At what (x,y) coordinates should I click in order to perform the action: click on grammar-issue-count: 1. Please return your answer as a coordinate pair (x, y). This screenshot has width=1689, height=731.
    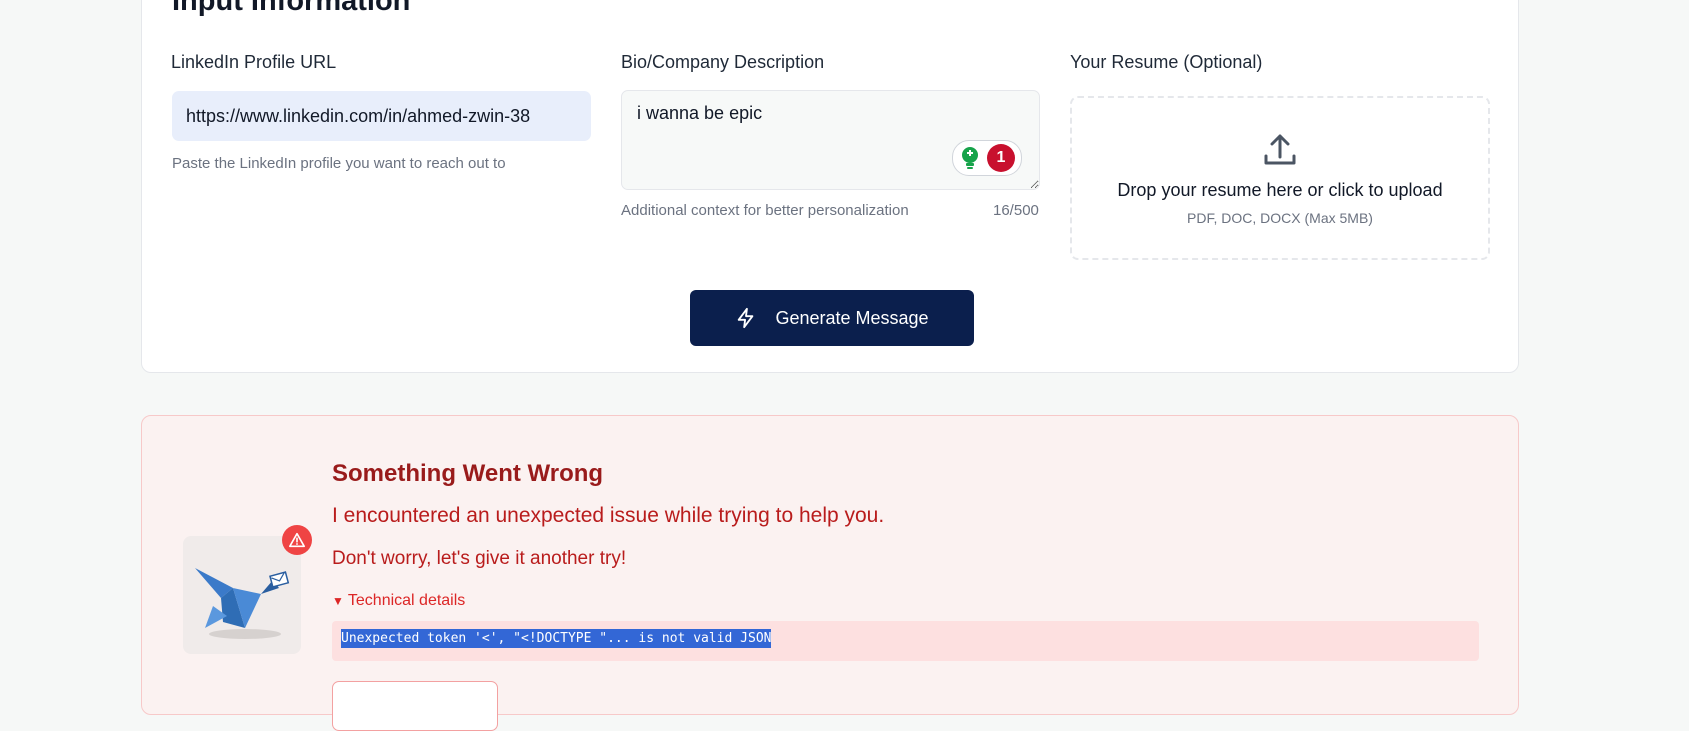
    Looking at the image, I should click on (1001, 158).